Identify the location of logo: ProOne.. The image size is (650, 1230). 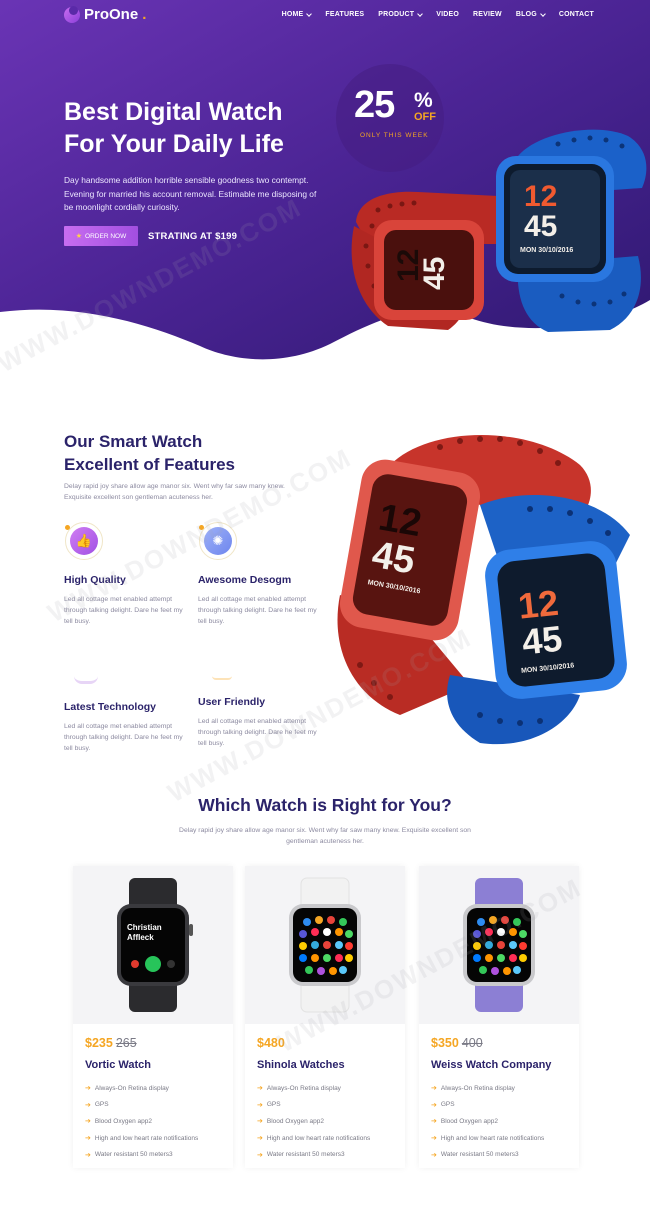
(105, 14).